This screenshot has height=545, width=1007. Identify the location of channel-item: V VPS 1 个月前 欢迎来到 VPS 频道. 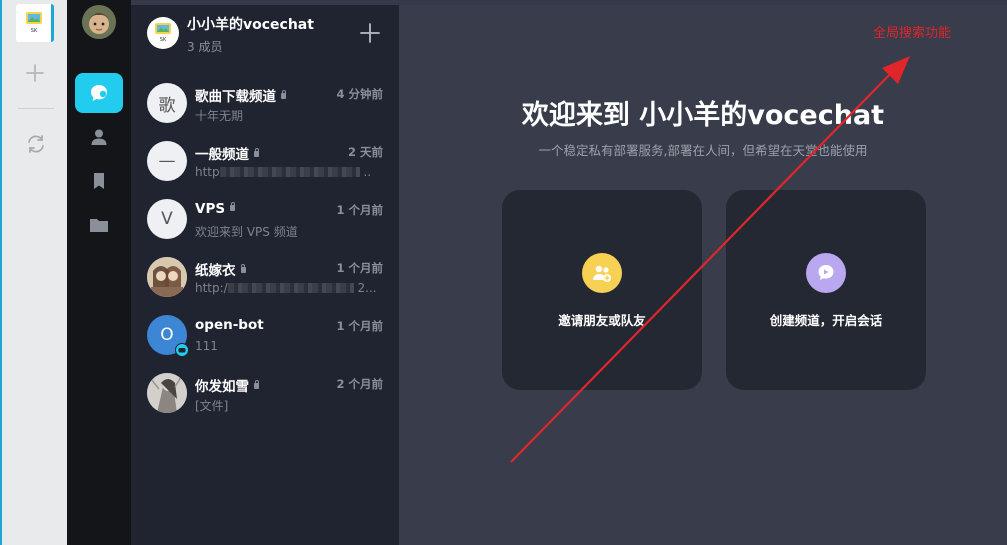
(265, 225).